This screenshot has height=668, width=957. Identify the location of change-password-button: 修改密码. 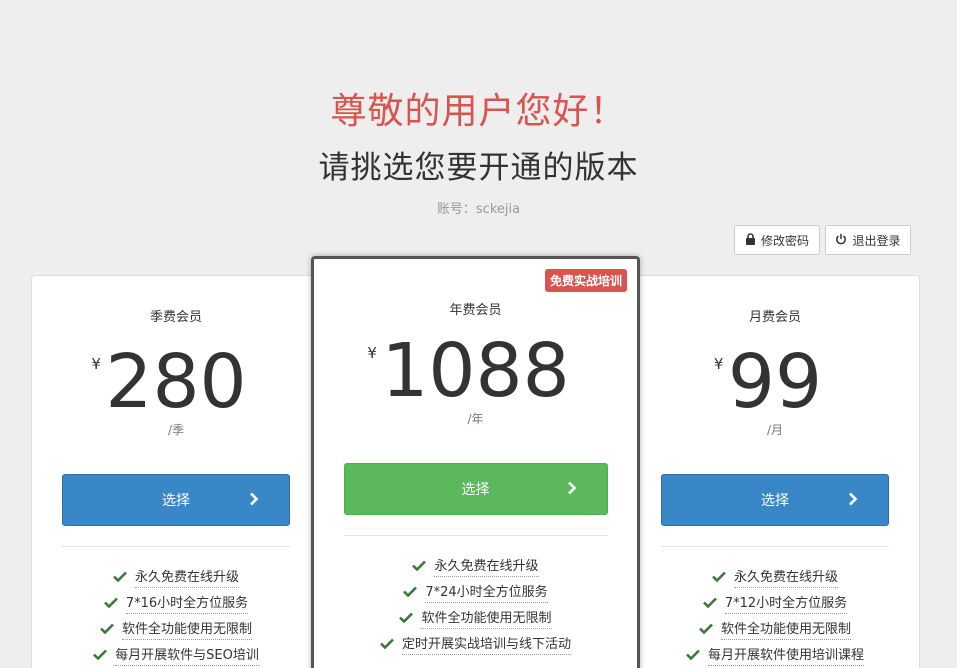
(777, 240).